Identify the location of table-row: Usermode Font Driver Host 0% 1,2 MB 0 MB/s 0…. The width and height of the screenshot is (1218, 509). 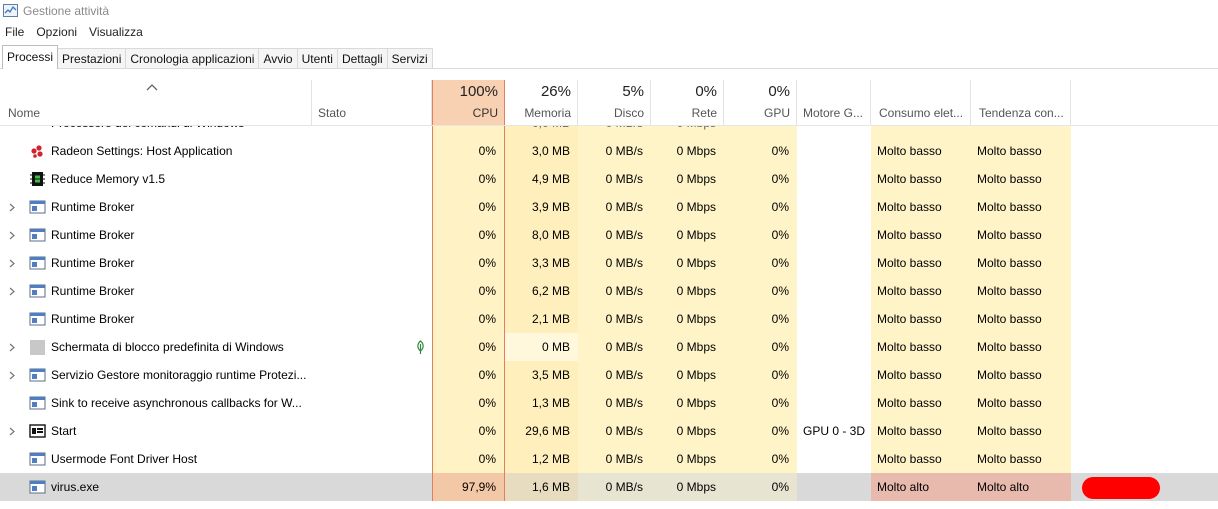
(609, 459).